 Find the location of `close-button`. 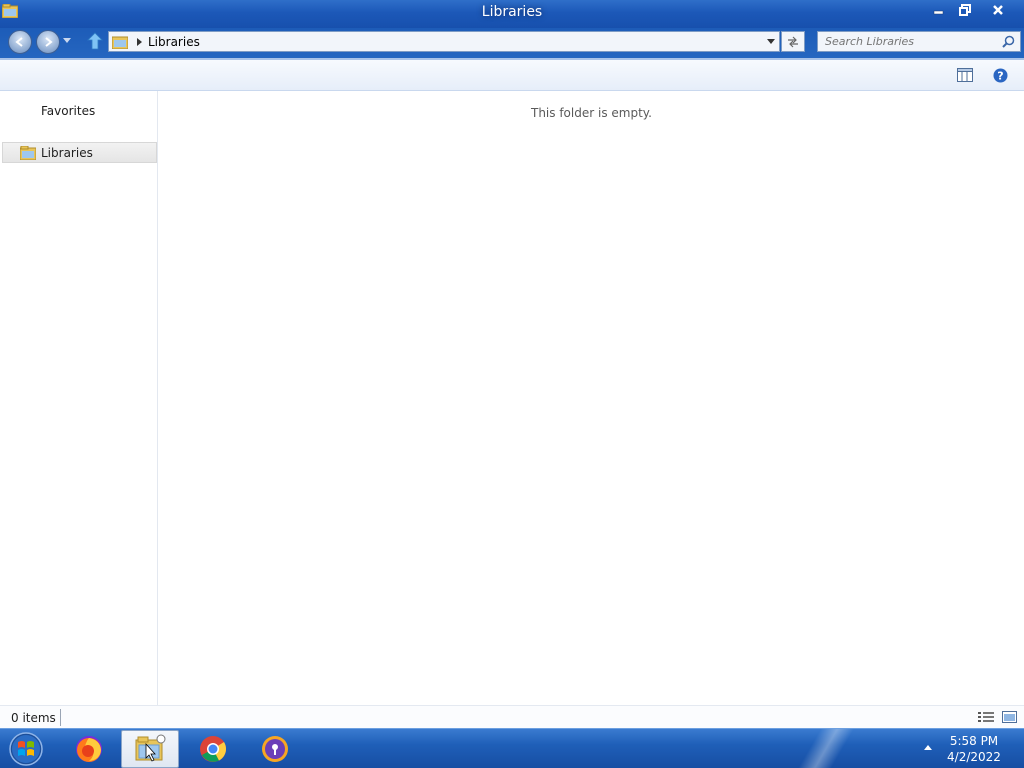

close-button is located at coordinates (998, 10).